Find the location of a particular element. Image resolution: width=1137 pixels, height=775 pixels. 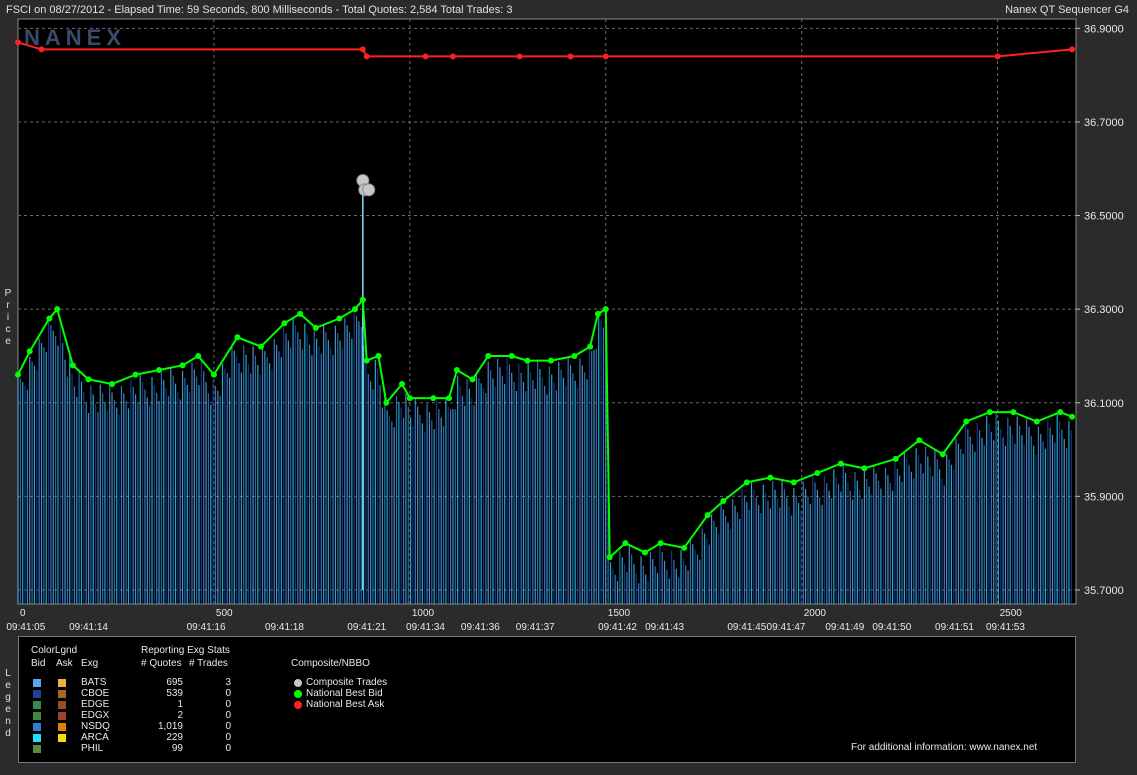

legend-label-letter: g is located at coordinates (8, 697).